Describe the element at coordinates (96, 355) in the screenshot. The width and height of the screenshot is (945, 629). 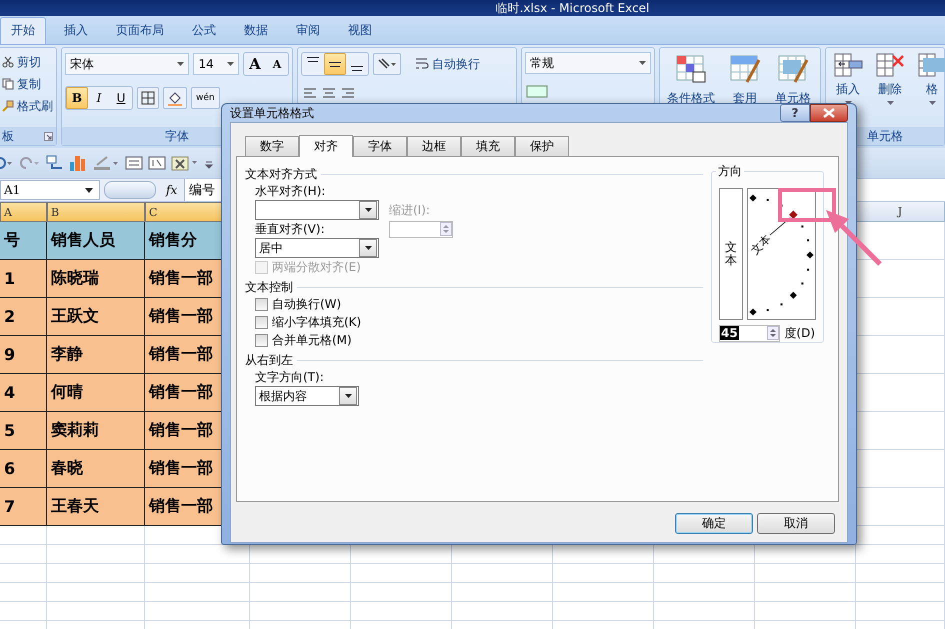
I see `table-cell: 李静` at that location.